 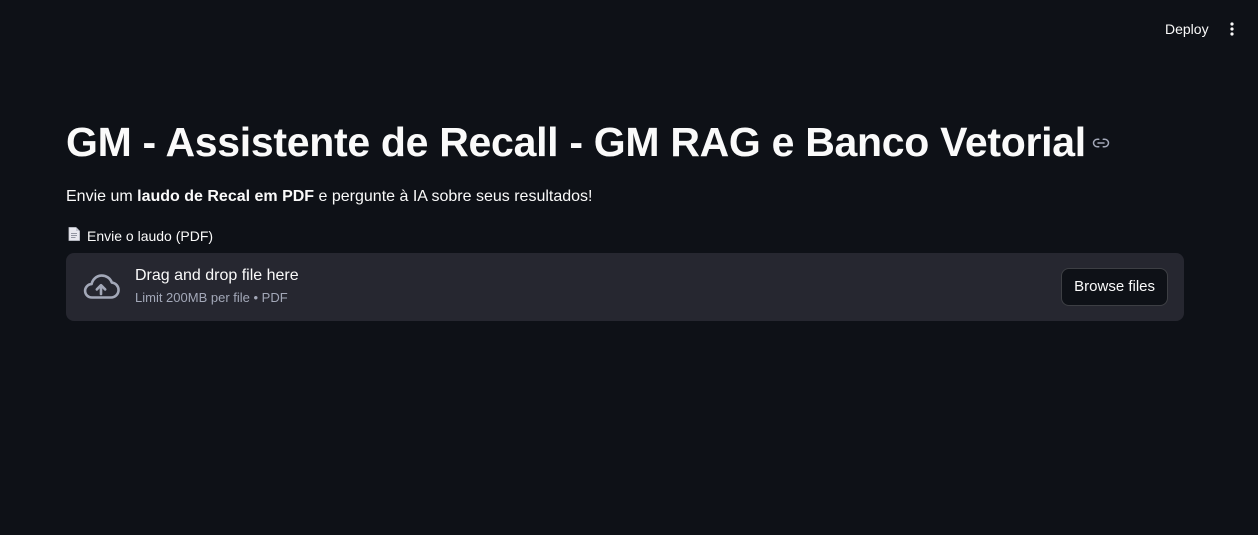 What do you see at coordinates (217, 275) in the screenshot?
I see `dropzone-instruction-text: Drag and drop file here` at bounding box center [217, 275].